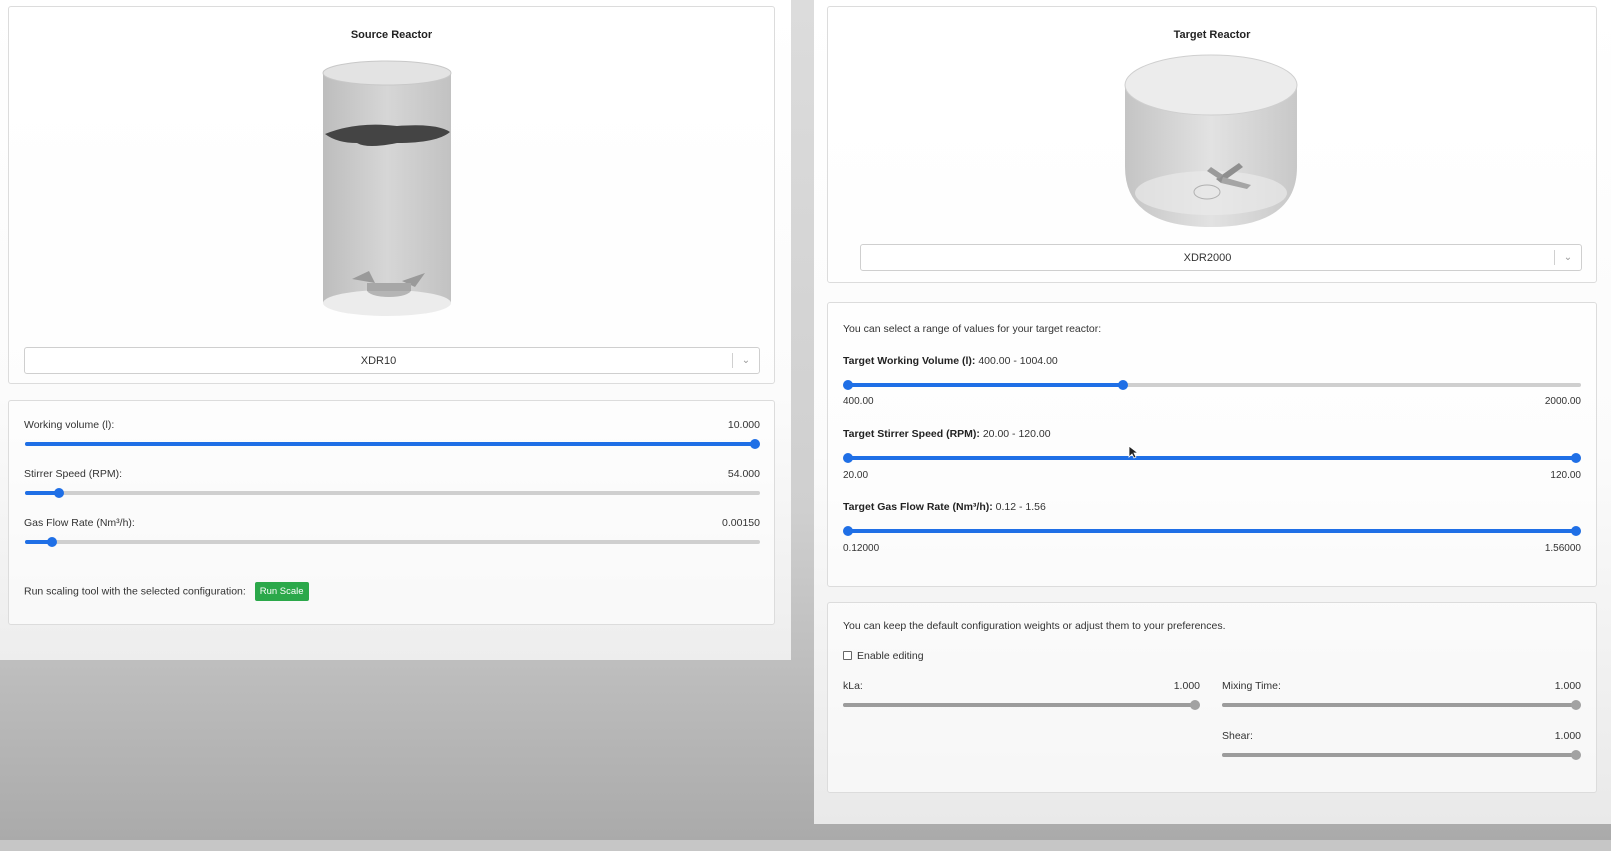 This screenshot has width=1611, height=851. I want to click on target-reactor-select: XDR2000 ⌄, so click(1221, 257).